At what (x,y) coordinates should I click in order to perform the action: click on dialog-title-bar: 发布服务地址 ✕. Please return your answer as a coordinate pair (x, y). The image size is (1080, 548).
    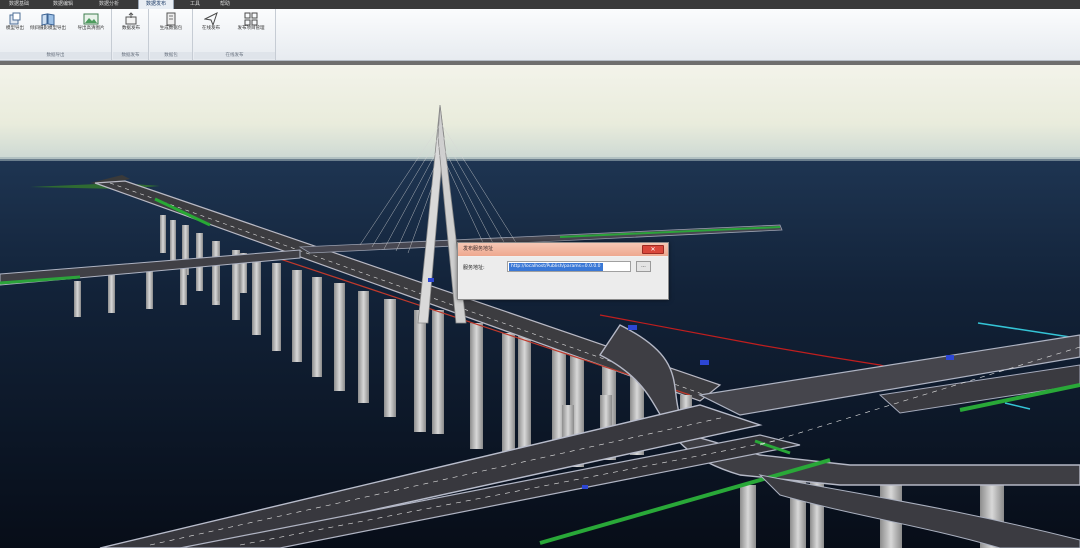
    Looking at the image, I should click on (563, 249).